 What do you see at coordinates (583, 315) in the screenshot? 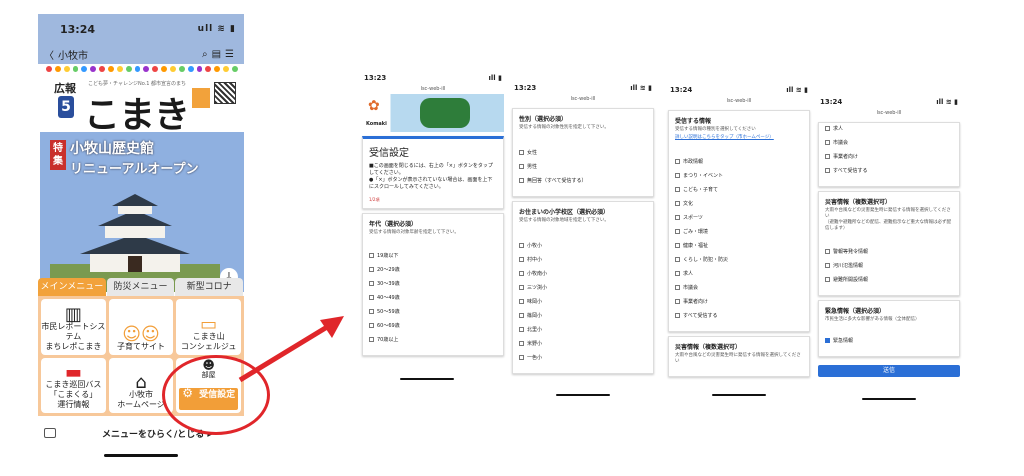
I see `school-option: 篠岡小` at bounding box center [583, 315].